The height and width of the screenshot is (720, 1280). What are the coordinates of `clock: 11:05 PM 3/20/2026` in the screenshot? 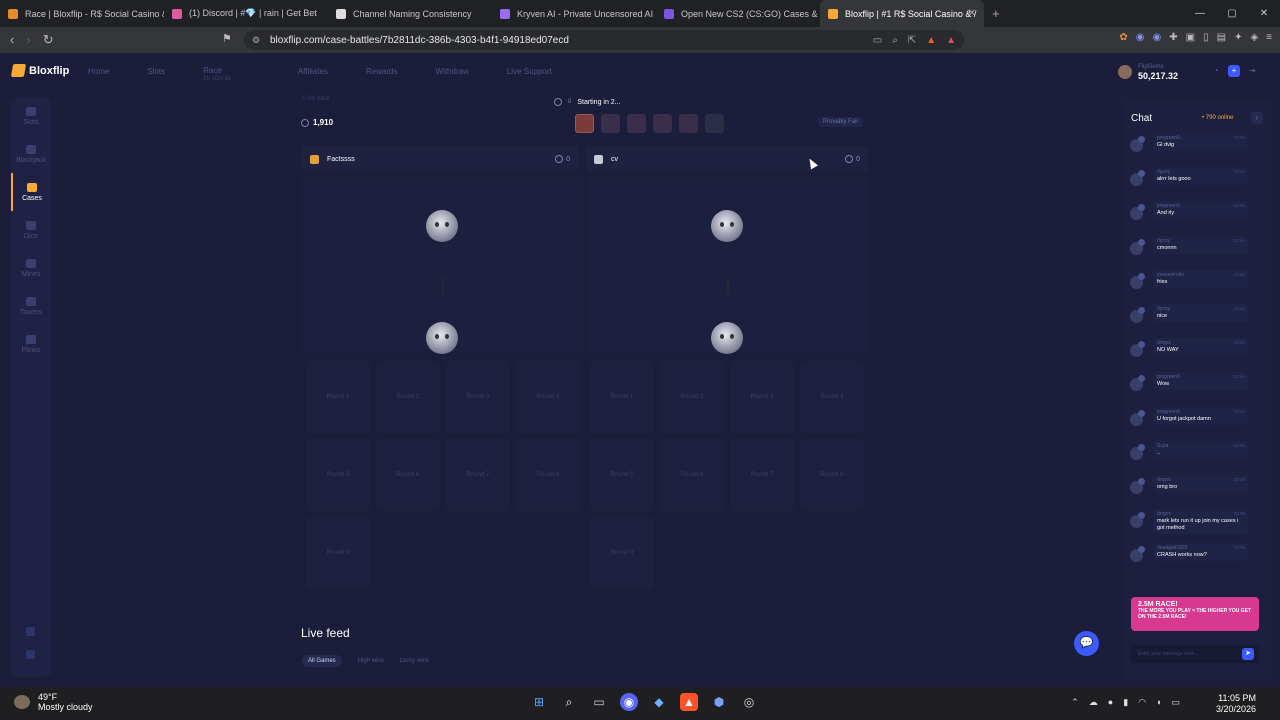 It's located at (1236, 704).